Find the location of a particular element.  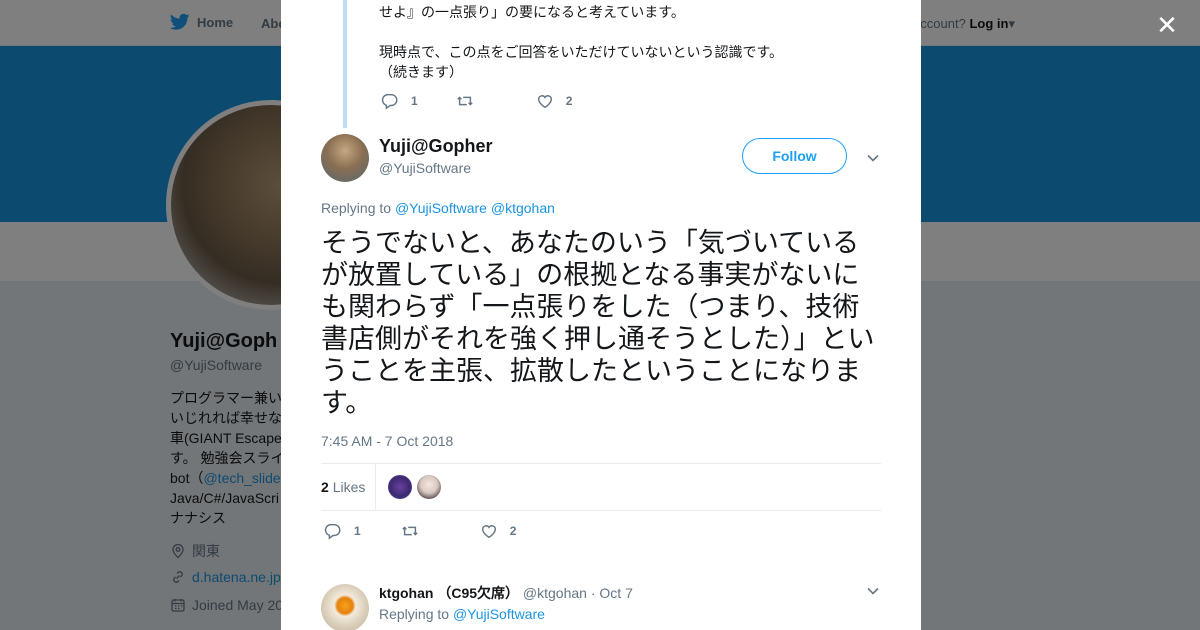

previous-tweet-actions: 1 2 is located at coordinates (476, 101).